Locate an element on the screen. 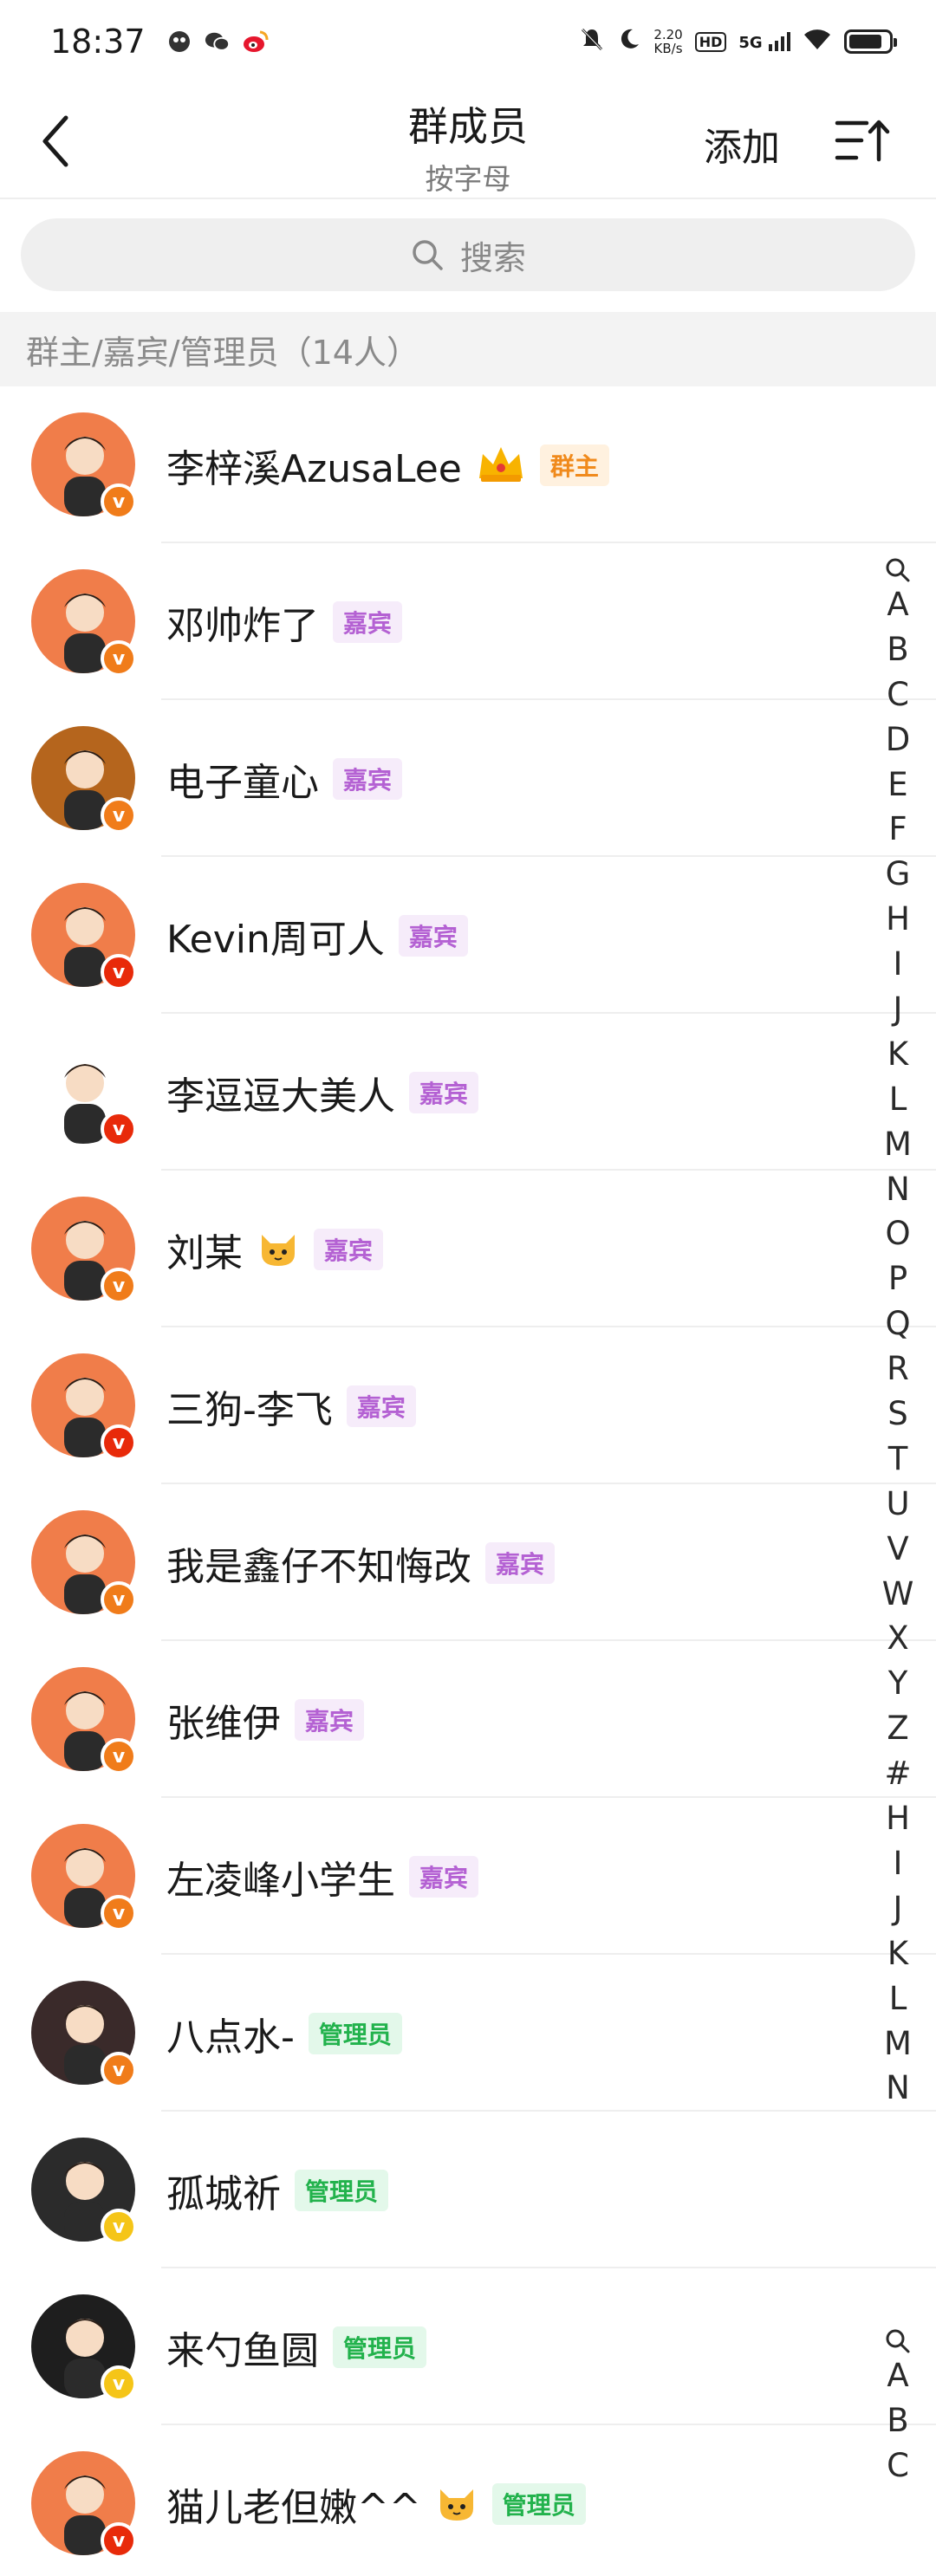  member-name: 左凌峰小学生 is located at coordinates (280, 1881).